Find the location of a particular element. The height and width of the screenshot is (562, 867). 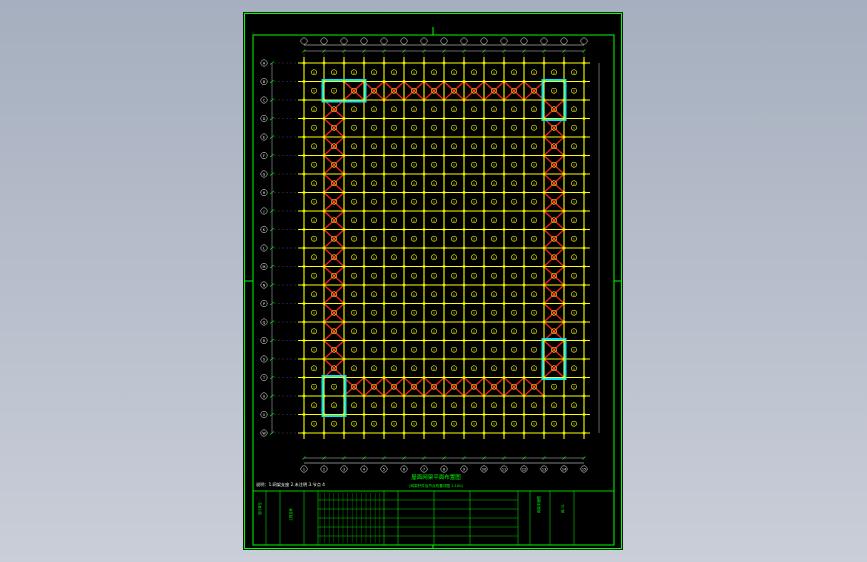

axis-label-column: 4 is located at coordinates (364, 470).